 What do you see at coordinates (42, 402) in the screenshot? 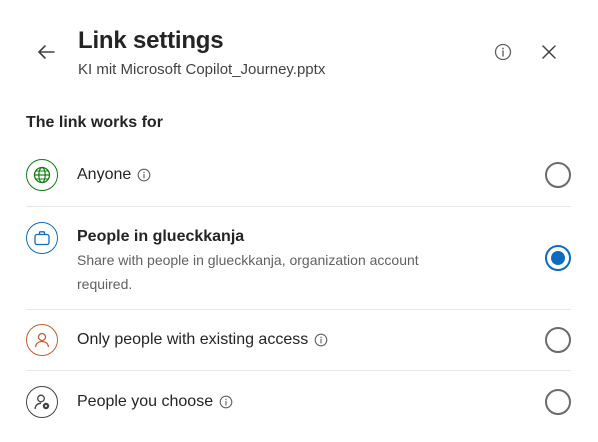
I see `person-settings-icon` at bounding box center [42, 402].